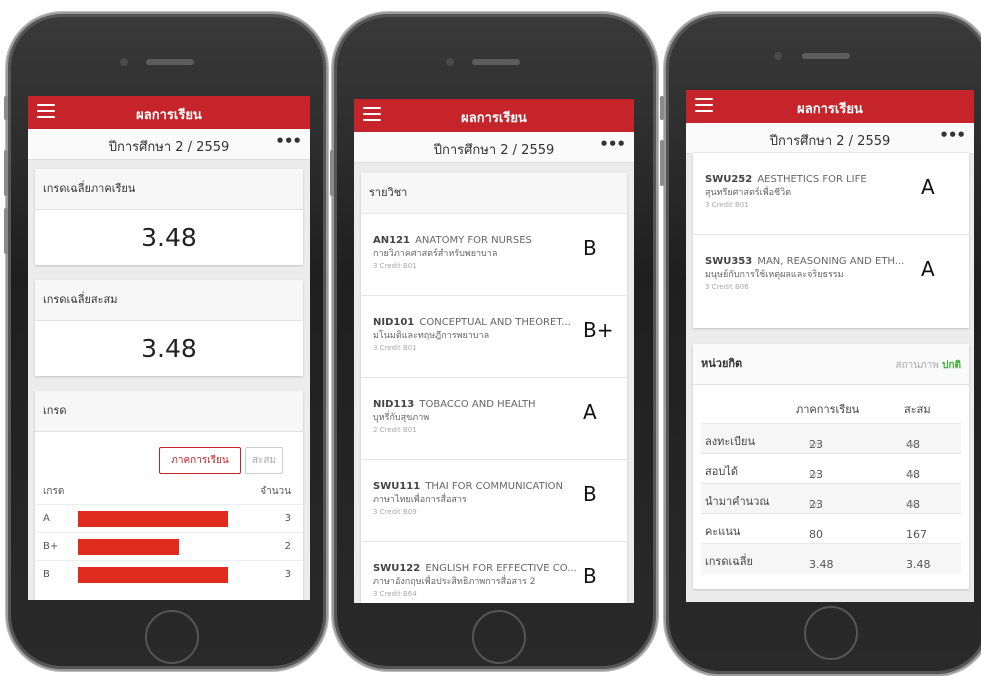  I want to click on course-code: NID113, so click(394, 404).